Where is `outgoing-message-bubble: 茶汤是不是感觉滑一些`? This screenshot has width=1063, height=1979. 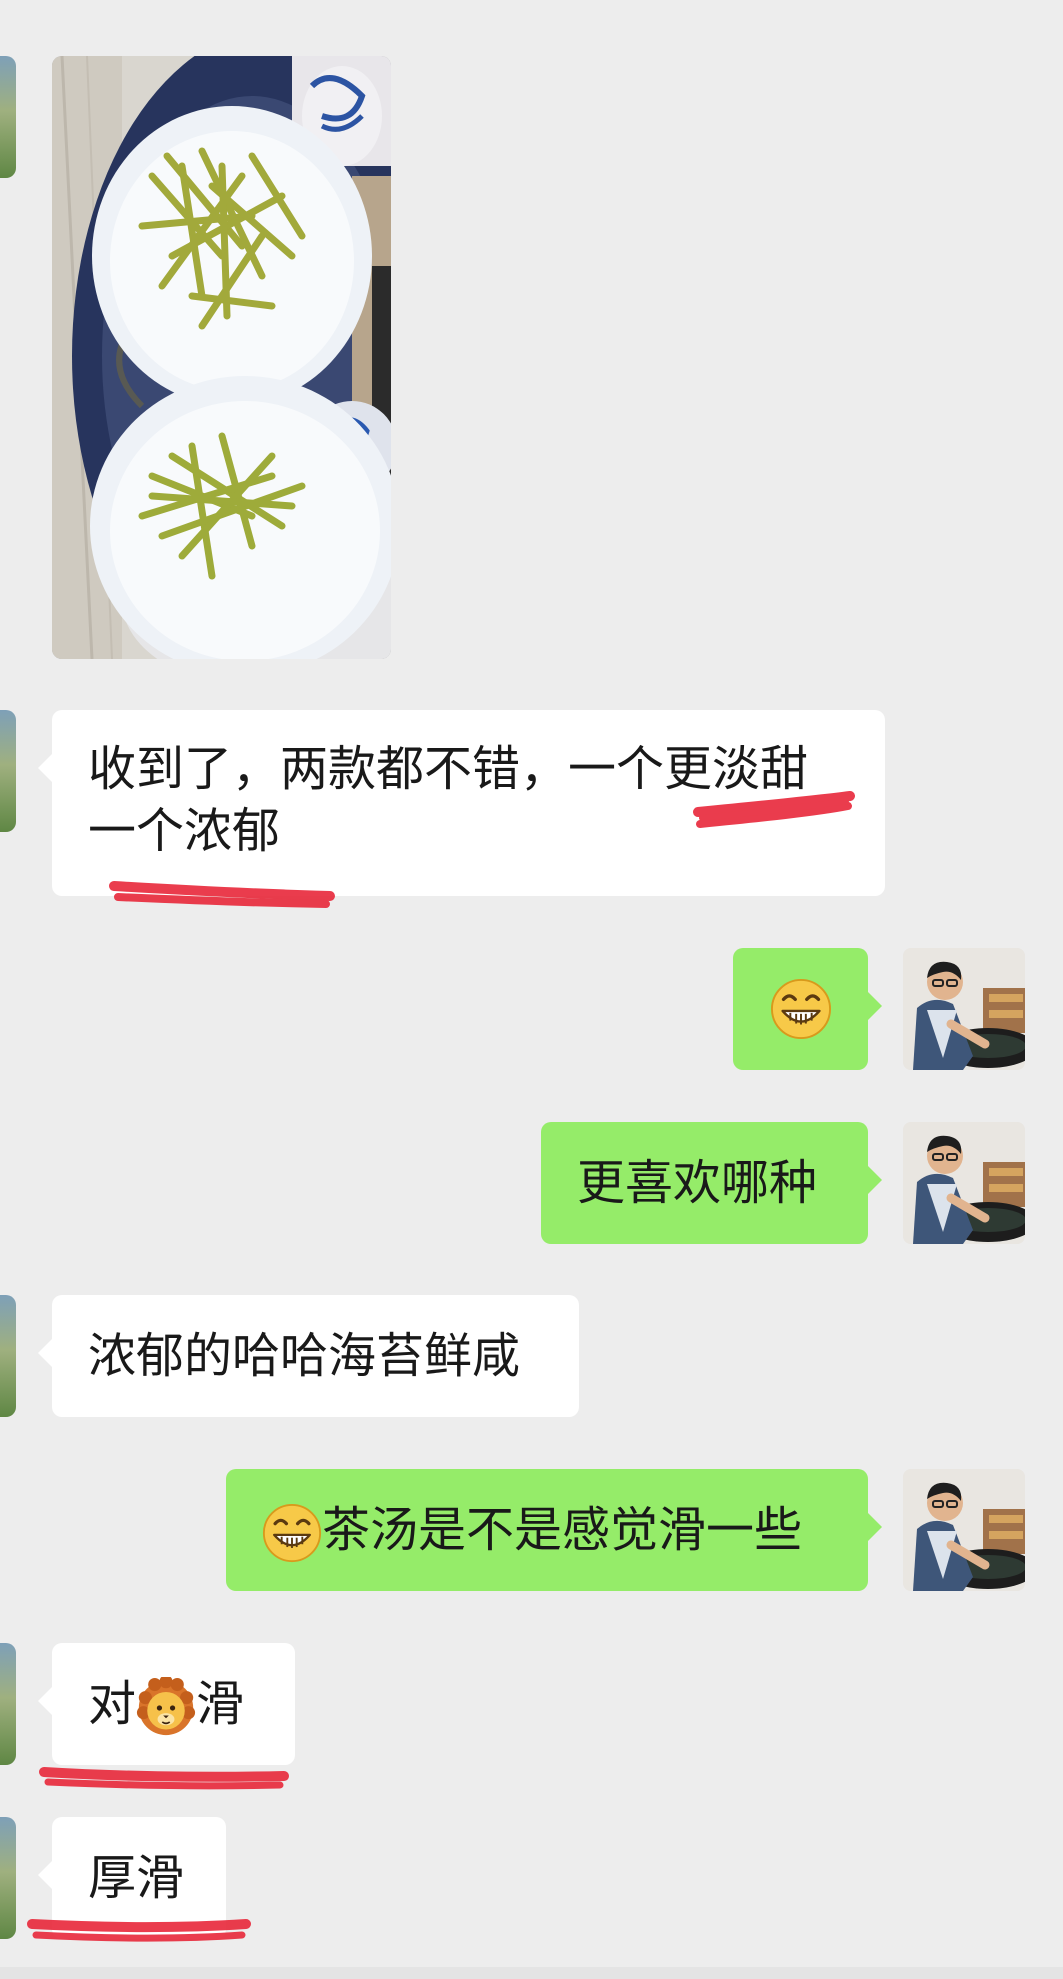
outgoing-message-bubble: 茶汤是不是感觉滑一些 is located at coordinates (554, 1530).